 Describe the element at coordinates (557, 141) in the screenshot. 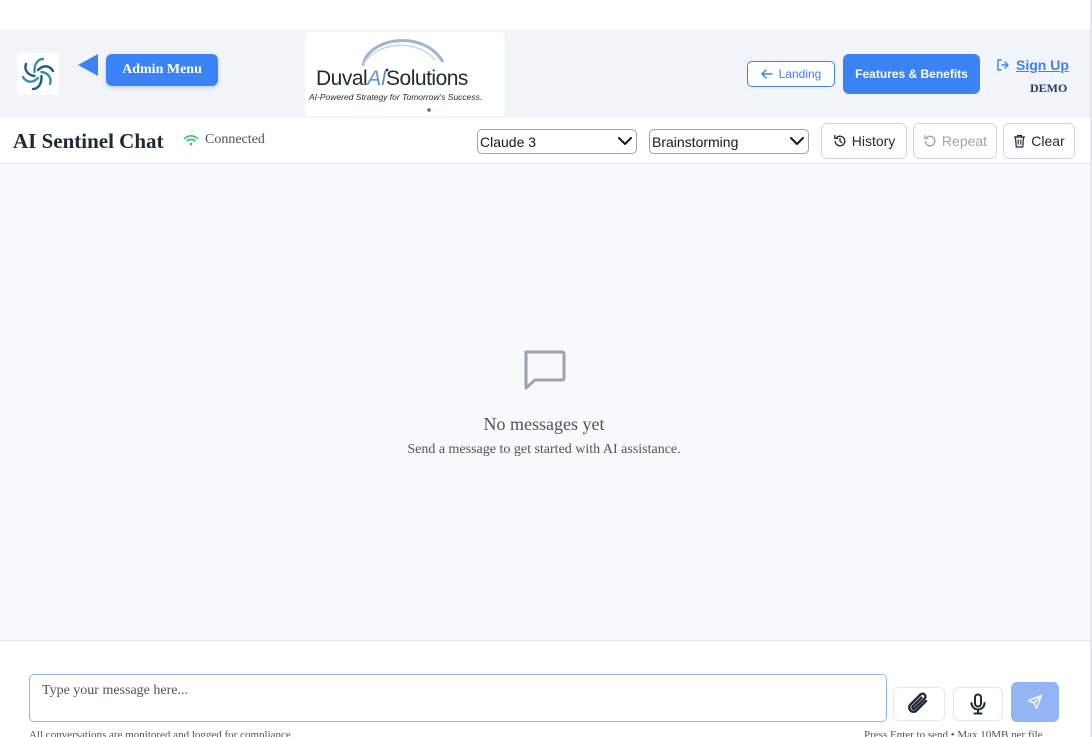

I see `model-select: Claude 3` at that location.